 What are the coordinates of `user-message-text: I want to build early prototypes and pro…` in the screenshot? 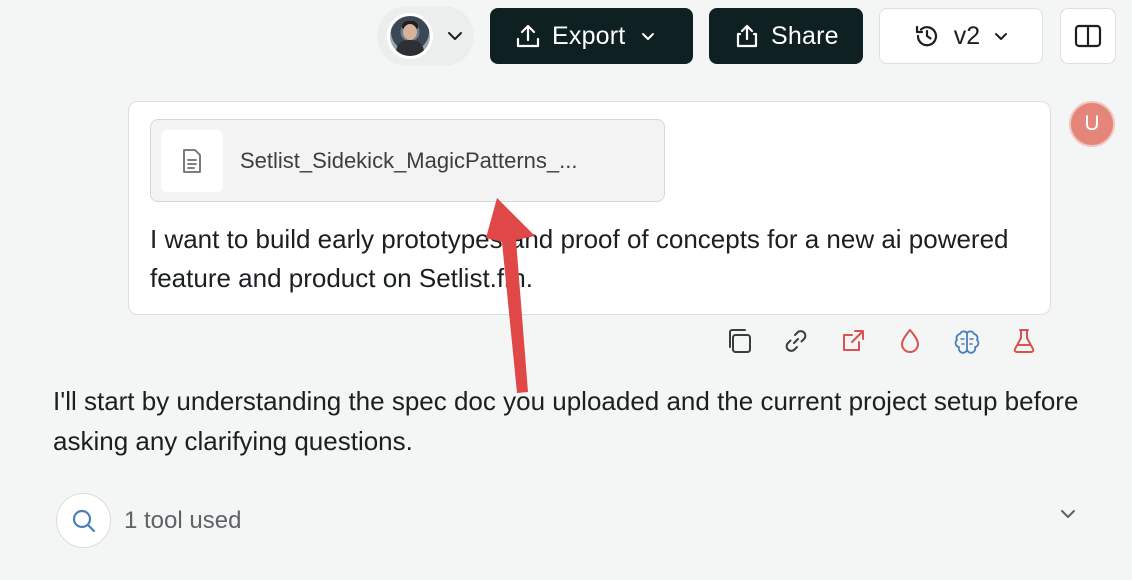 It's located at (579, 258).